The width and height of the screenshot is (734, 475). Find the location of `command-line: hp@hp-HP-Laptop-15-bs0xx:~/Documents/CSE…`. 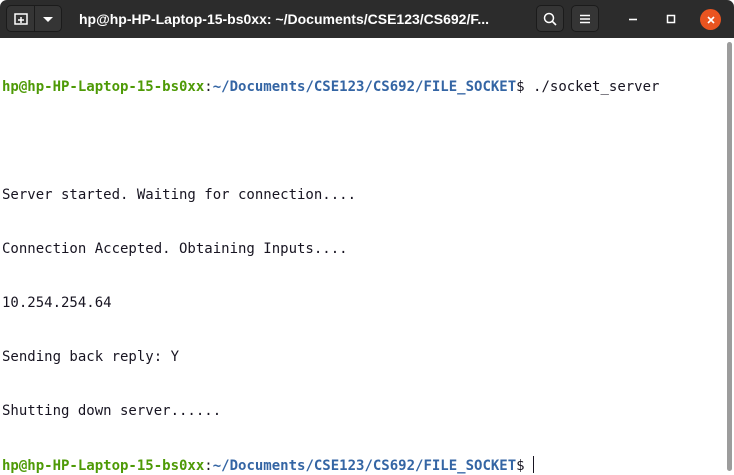

command-line: hp@hp-HP-Laptop-15-bs0xx:~/Documents/CSE… is located at coordinates (364, 87).